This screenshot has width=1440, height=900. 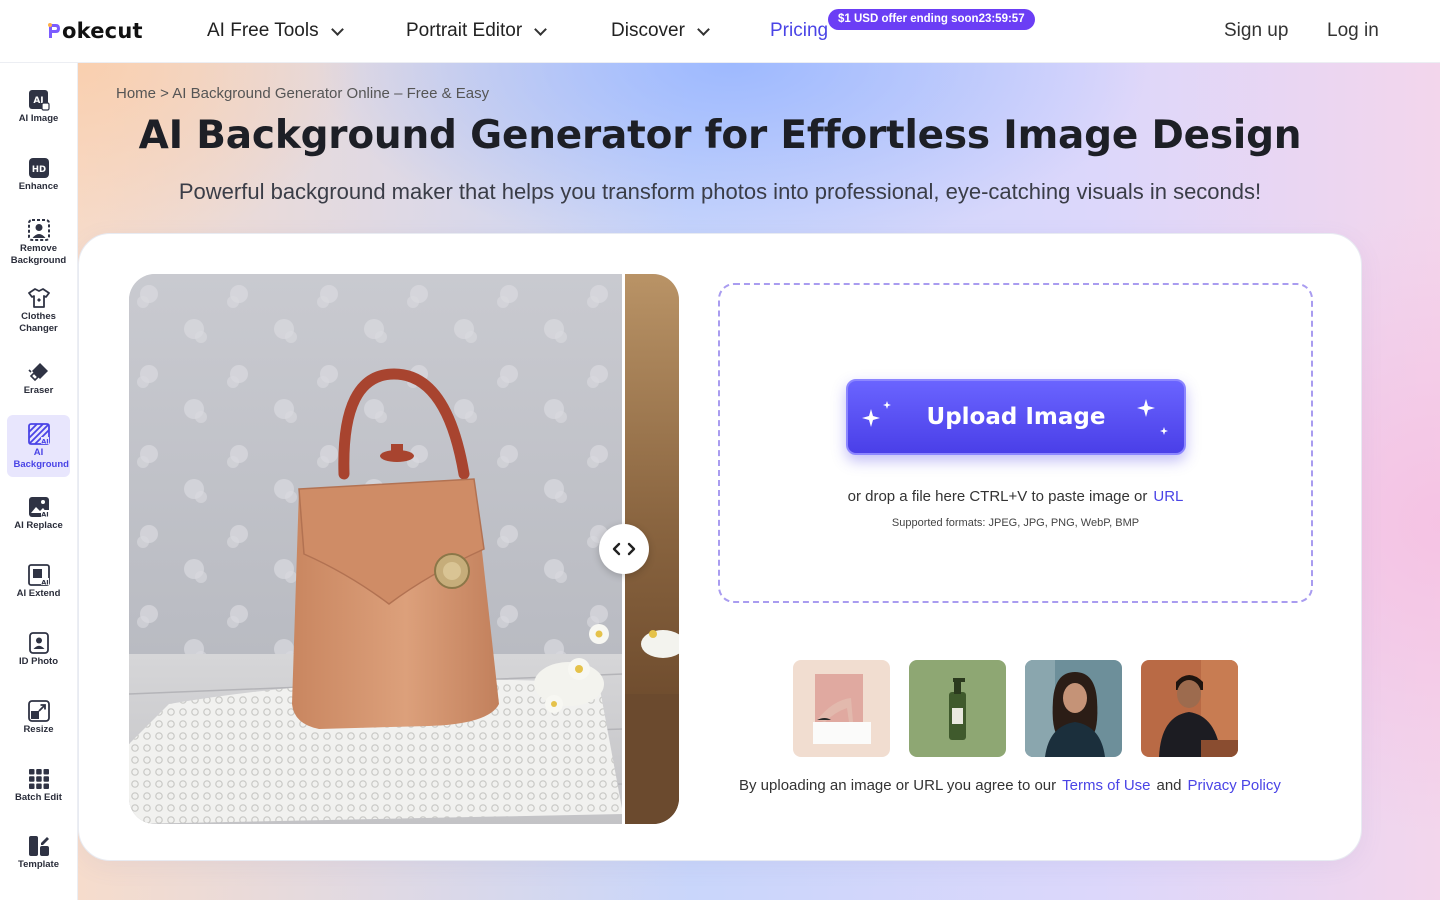 I want to click on sidebar-item-label: Batch Edit, so click(x=38, y=797).